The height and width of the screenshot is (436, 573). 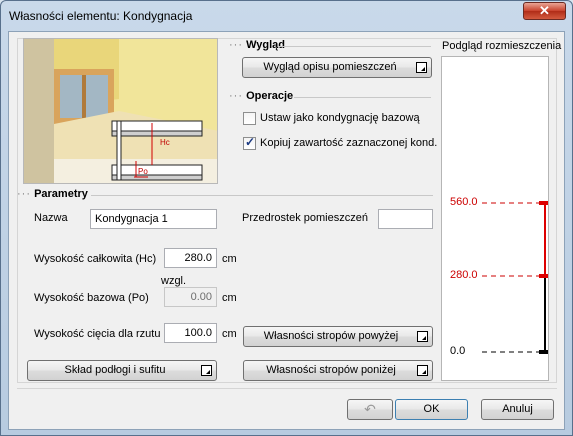 What do you see at coordinates (115, 370) in the screenshot?
I see `floor-ceiling-composition-label: Skład podłogi i sufitu` at bounding box center [115, 370].